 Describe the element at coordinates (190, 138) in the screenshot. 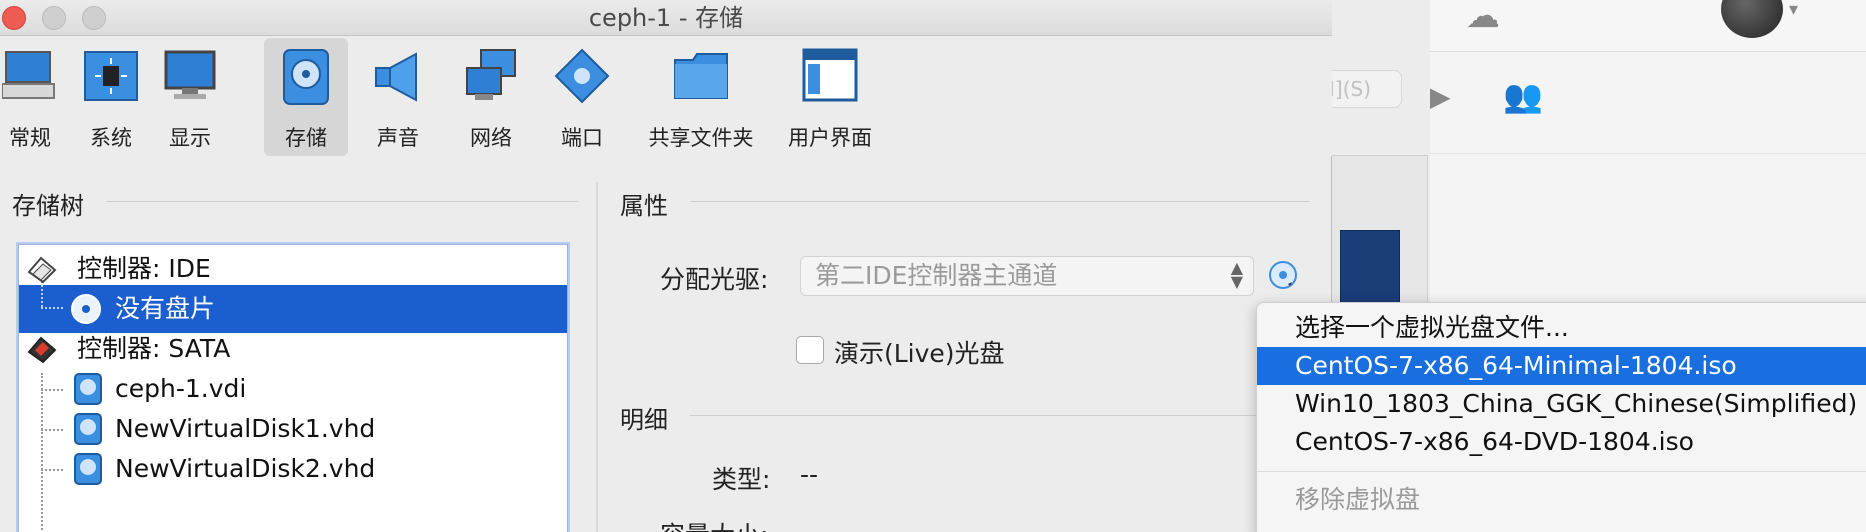

I see `tab-label: 显示` at that location.